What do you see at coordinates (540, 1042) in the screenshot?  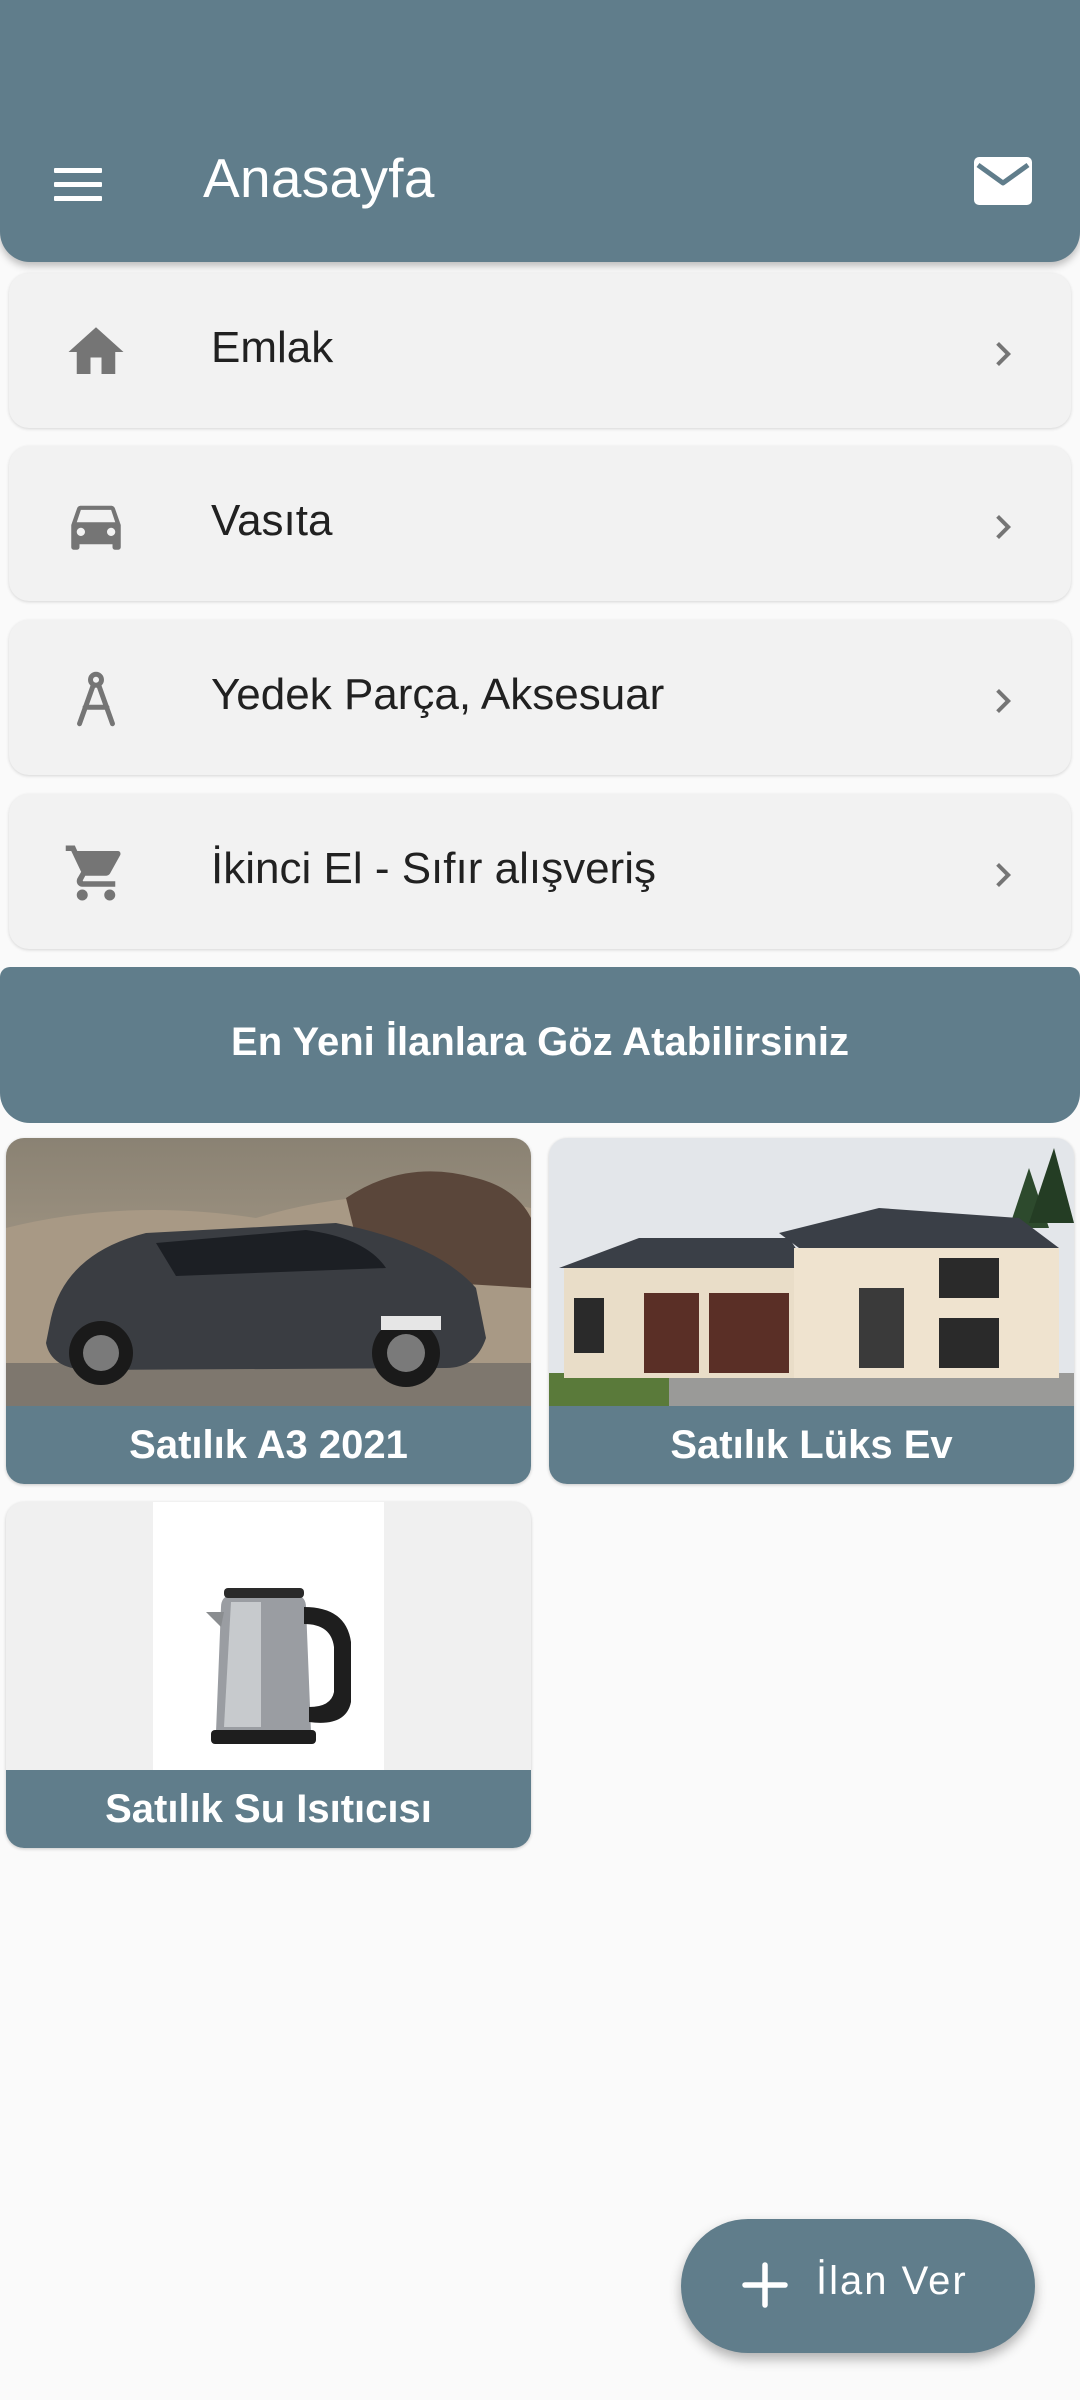 I see `banner-text: En Yeni İlanlara Göz Atabilirsiniz` at bounding box center [540, 1042].